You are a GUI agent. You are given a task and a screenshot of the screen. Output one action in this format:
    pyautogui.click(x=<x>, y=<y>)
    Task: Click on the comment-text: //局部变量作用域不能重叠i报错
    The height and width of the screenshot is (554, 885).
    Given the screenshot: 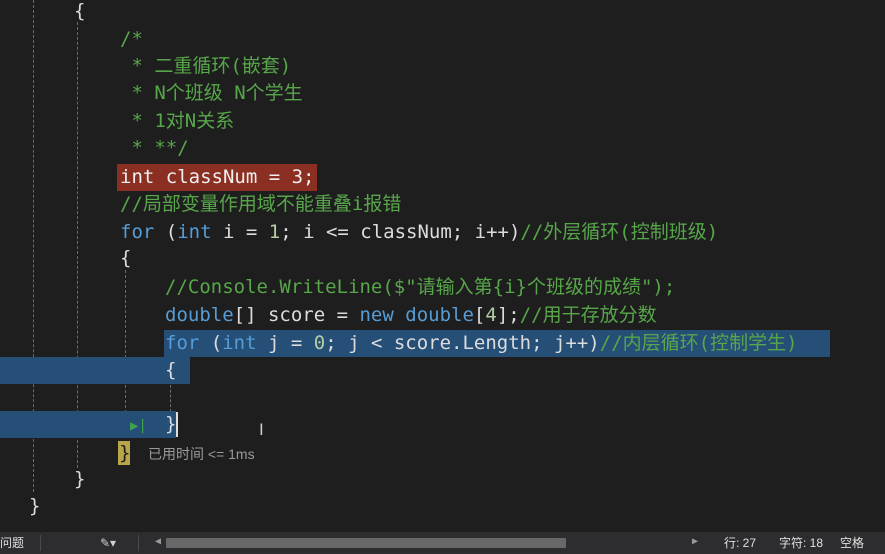 What is the action you would take?
    pyautogui.click(x=261, y=204)
    